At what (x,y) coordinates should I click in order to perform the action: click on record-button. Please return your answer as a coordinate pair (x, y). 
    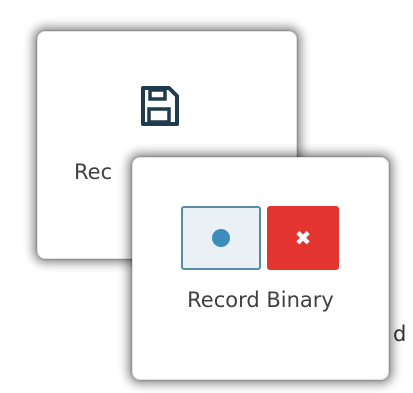
    Looking at the image, I should click on (221, 238).